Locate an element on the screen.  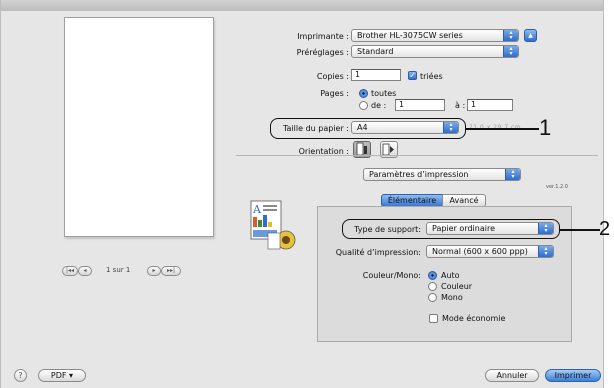
collated-label: triées is located at coordinates (431, 76).